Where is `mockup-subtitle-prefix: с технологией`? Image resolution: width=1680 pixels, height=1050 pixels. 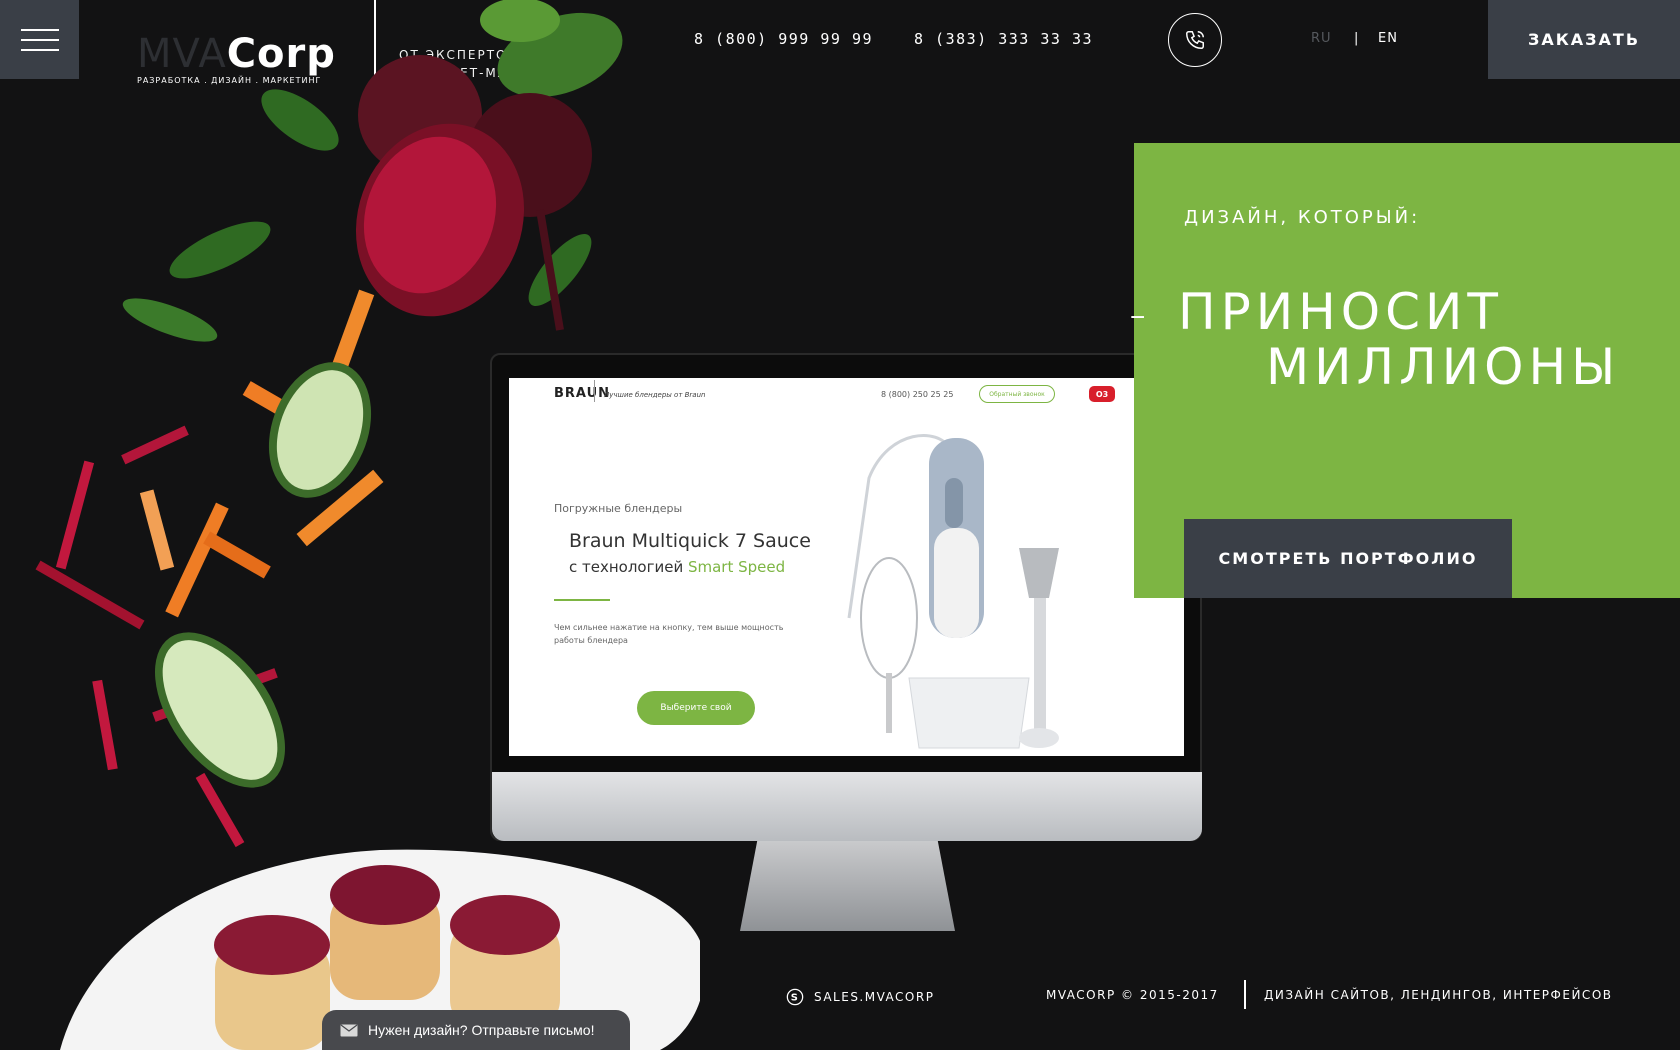 mockup-subtitle-prefix: с технологией is located at coordinates (628, 567).